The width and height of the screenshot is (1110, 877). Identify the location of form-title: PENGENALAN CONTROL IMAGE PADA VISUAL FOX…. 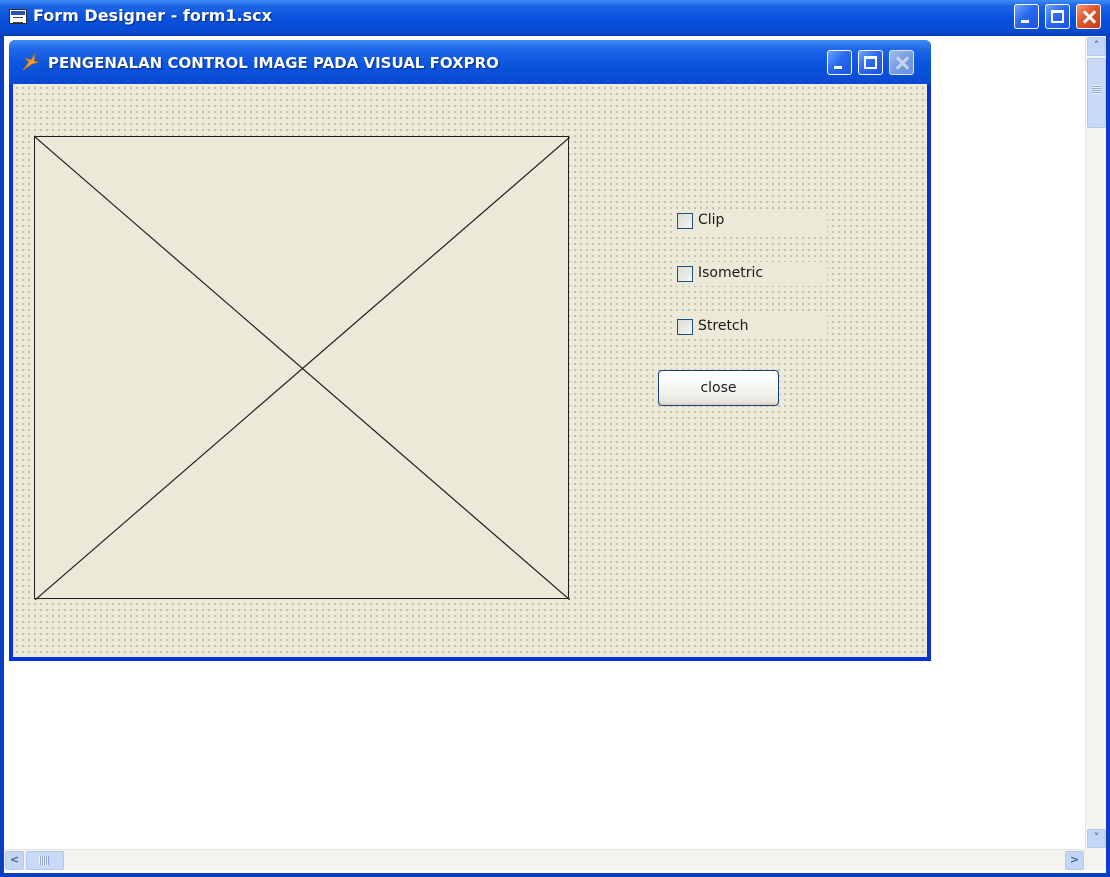
(273, 63).